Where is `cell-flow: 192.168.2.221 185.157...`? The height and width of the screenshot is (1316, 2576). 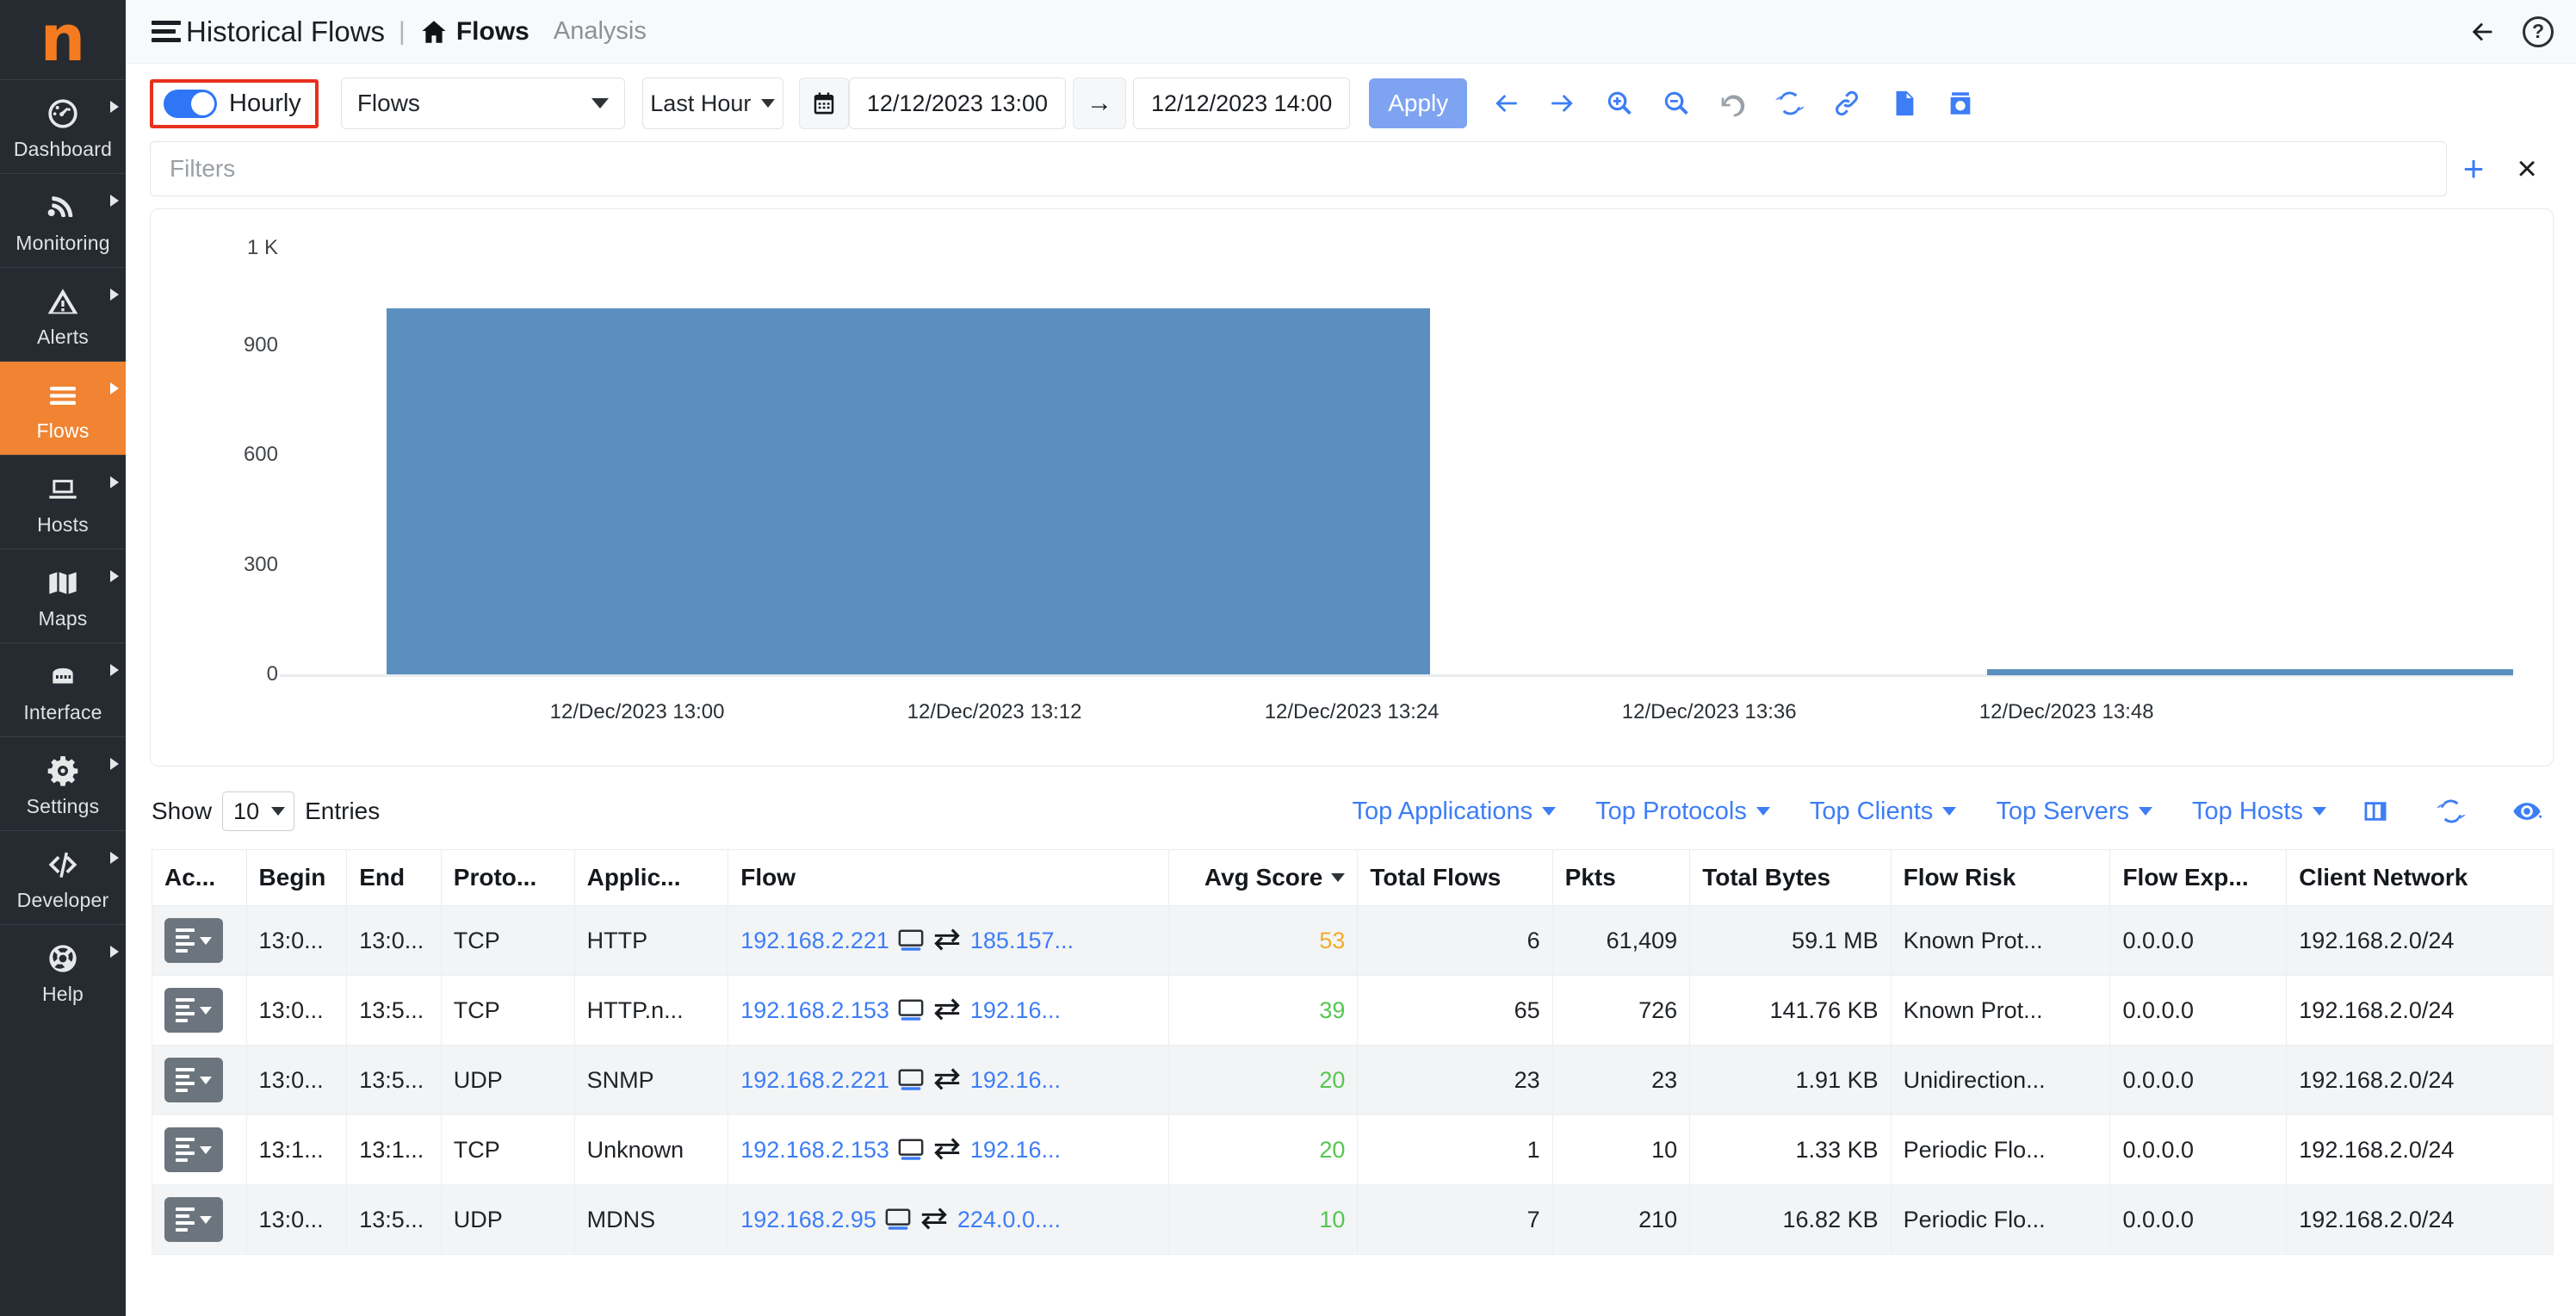 cell-flow: 192.168.2.221 185.157... is located at coordinates (949, 940).